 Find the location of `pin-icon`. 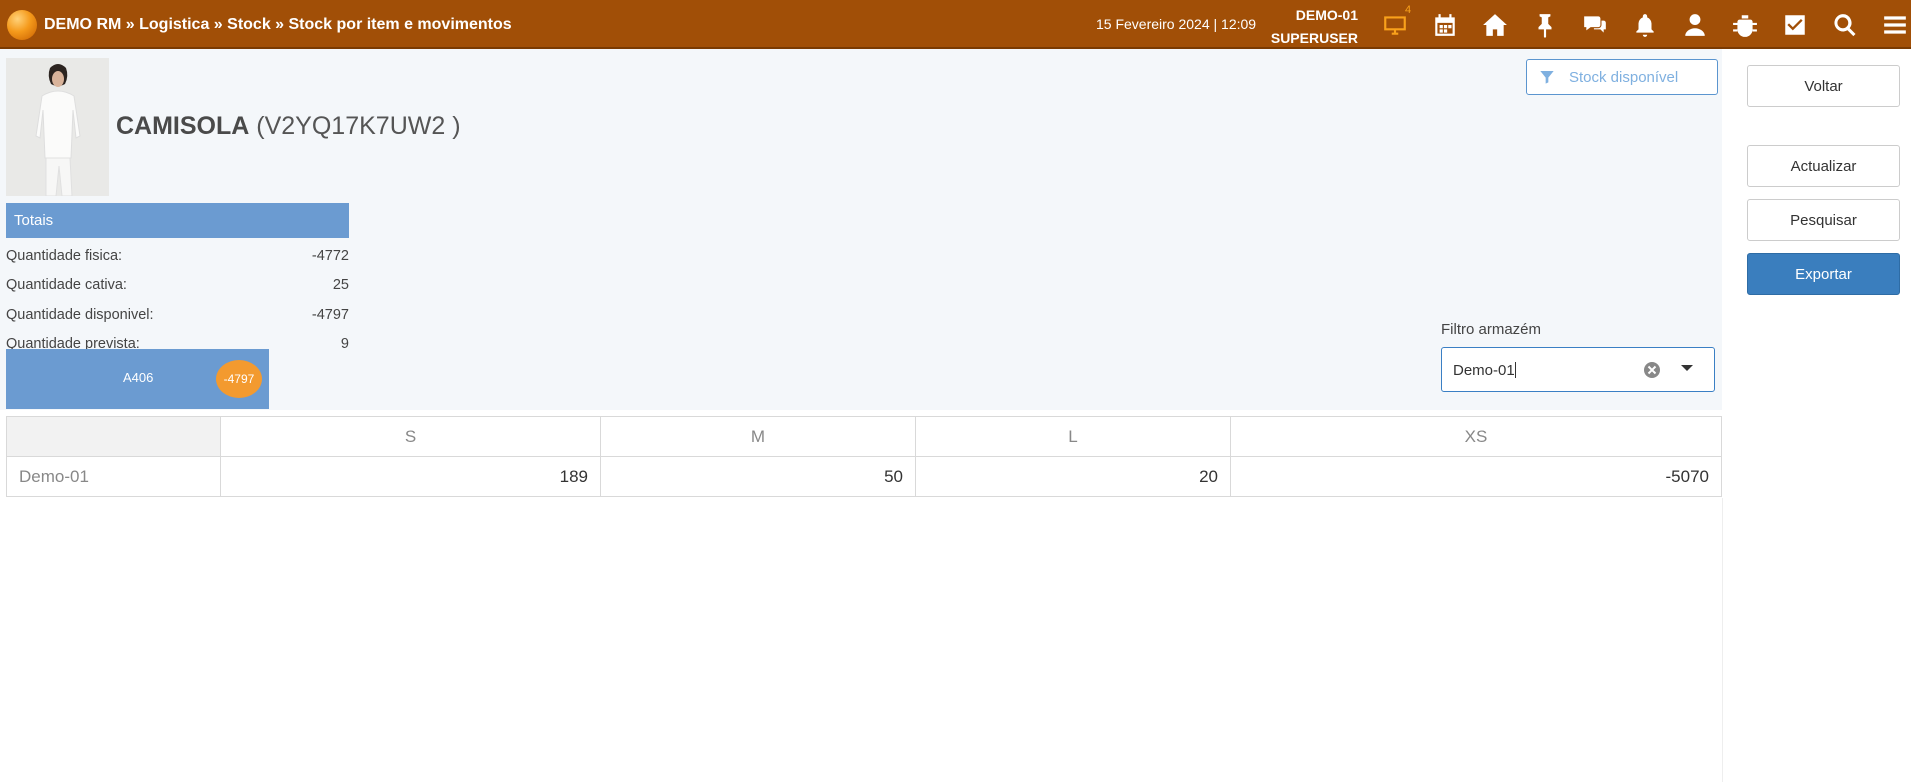

pin-icon is located at coordinates (1545, 25).